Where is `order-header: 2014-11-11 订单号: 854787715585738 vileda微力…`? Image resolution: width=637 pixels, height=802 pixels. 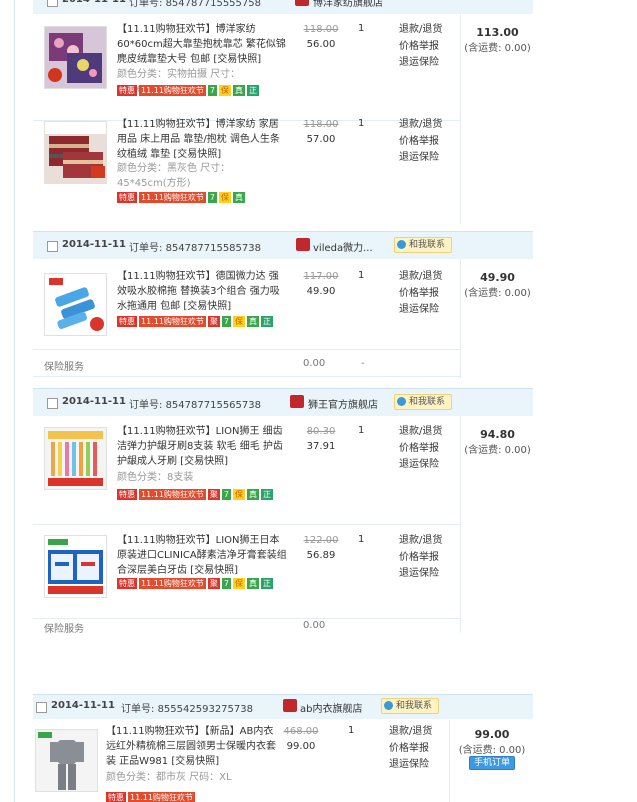 order-header: 2014-11-11 订单号: 854787715585738 vileda微力… is located at coordinates (283, 245).